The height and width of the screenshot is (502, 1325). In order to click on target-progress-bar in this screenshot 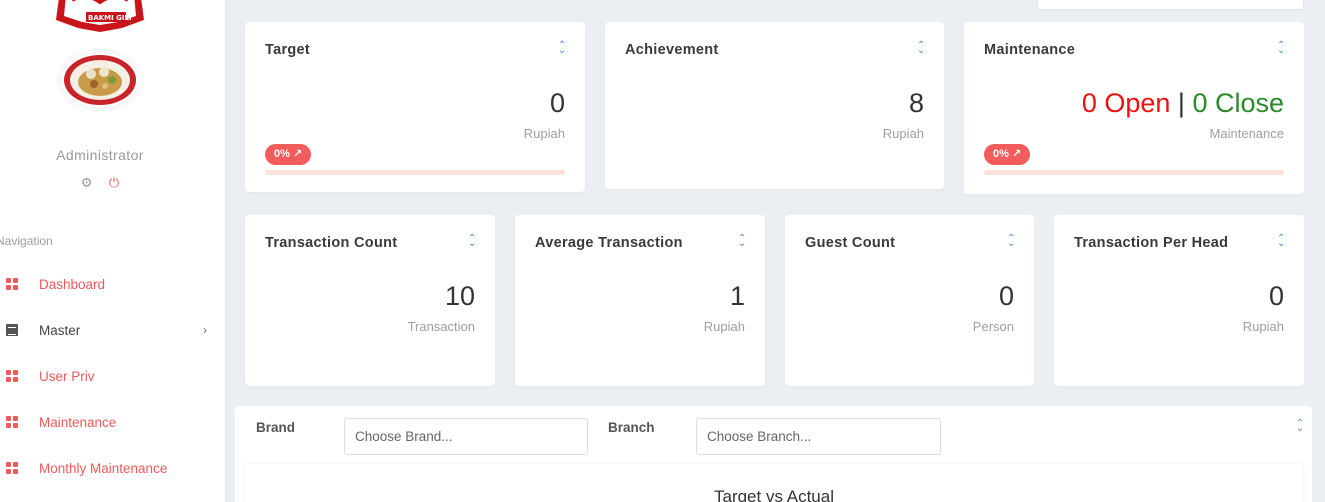, I will do `click(415, 172)`.